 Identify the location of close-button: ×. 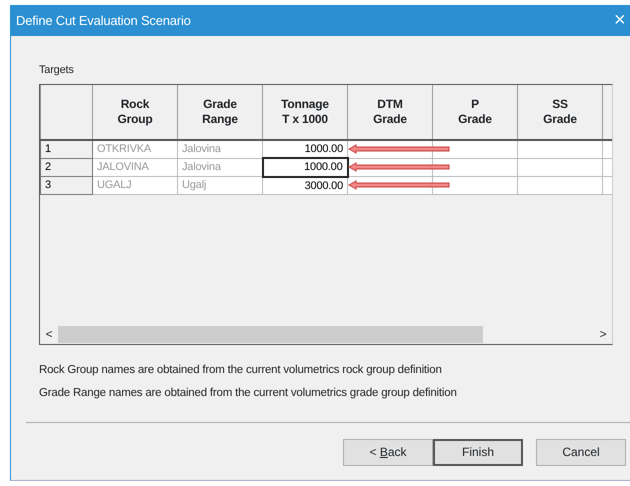
(622, 21).